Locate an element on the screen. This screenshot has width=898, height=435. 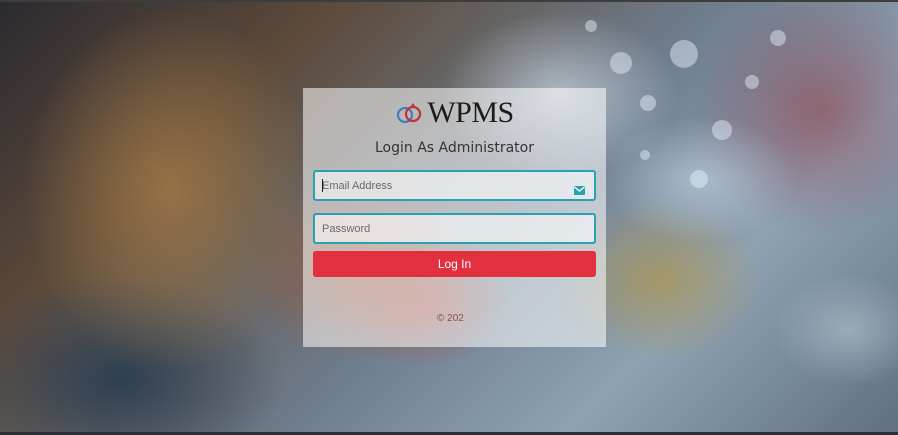
password-field-wrapper is located at coordinates (454, 228).